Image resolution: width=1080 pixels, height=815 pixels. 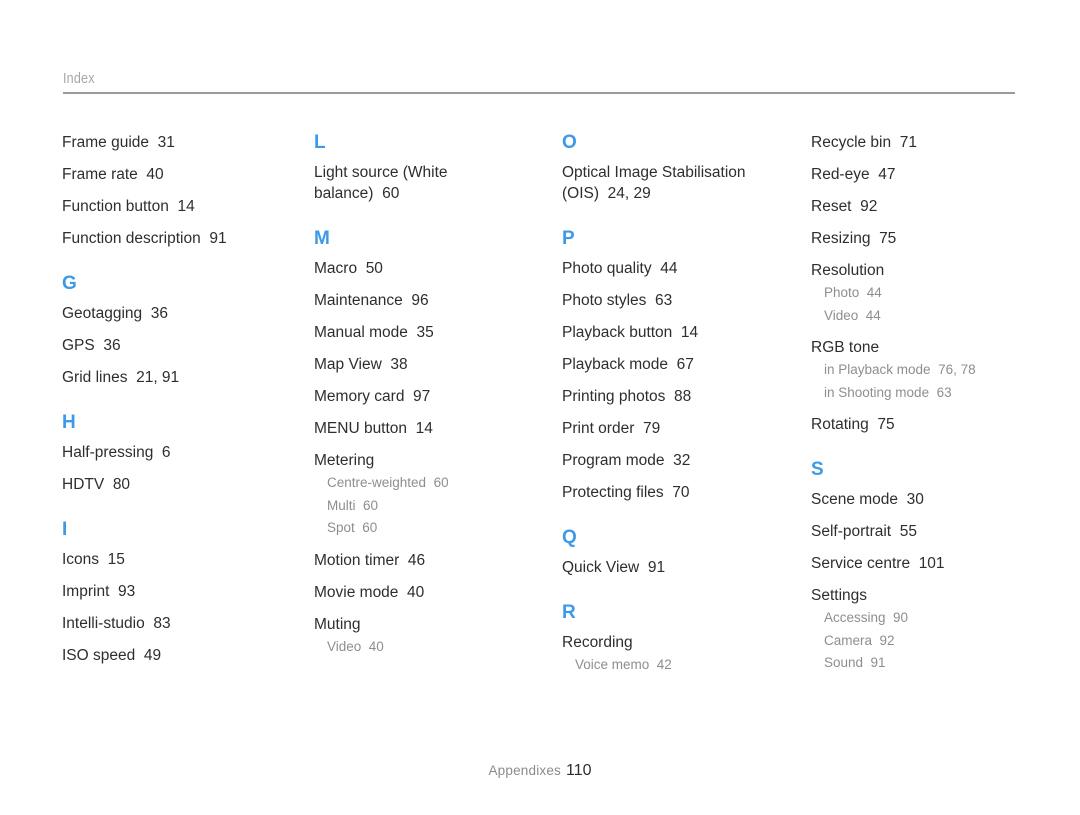 I want to click on index-entry-label: Function description, so click(x=131, y=238).